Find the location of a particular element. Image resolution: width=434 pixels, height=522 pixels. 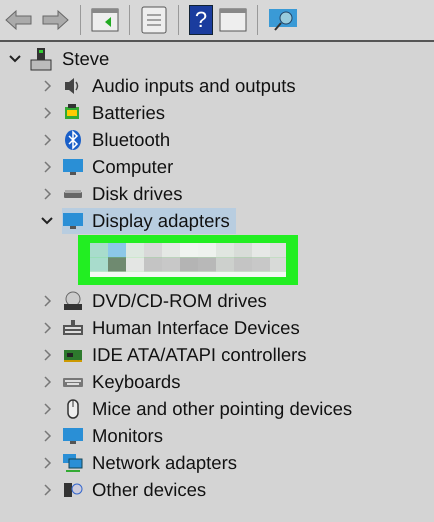

tree-item: Human Interface Devices is located at coordinates (184, 327).